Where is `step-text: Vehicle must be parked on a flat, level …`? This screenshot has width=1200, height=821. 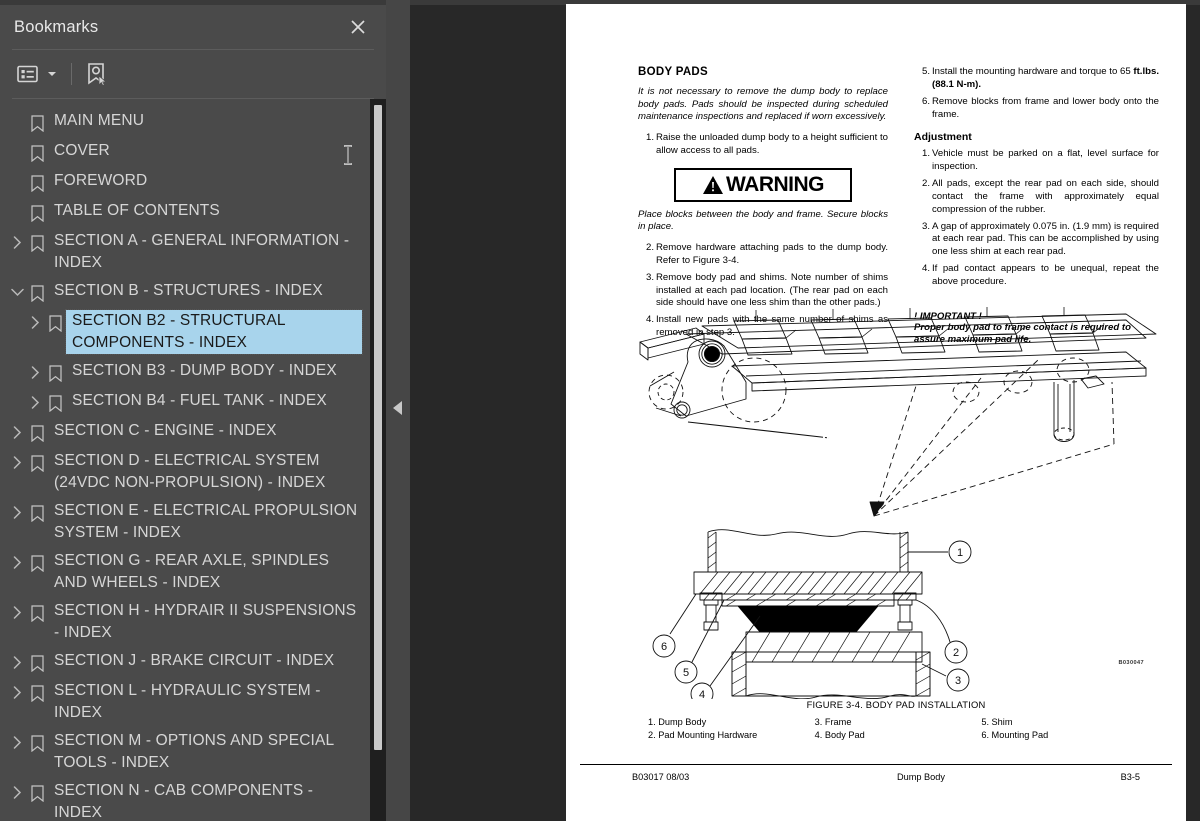
step-text: Vehicle must be parked on a flat, level … is located at coordinates (1045, 160).